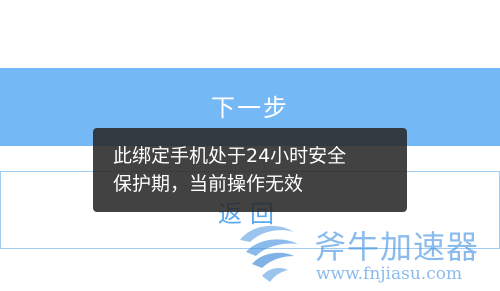 The width and height of the screenshot is (500, 291). I want to click on toast-line-1: 此绑定手机处于24小时安全, so click(230, 156).